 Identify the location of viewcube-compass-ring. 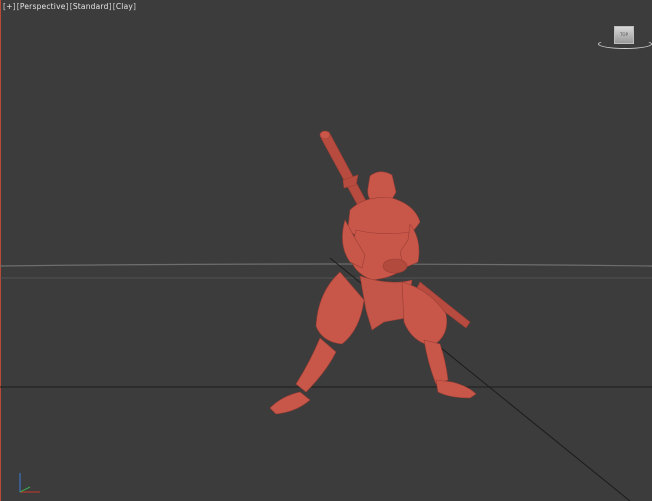
(625, 44).